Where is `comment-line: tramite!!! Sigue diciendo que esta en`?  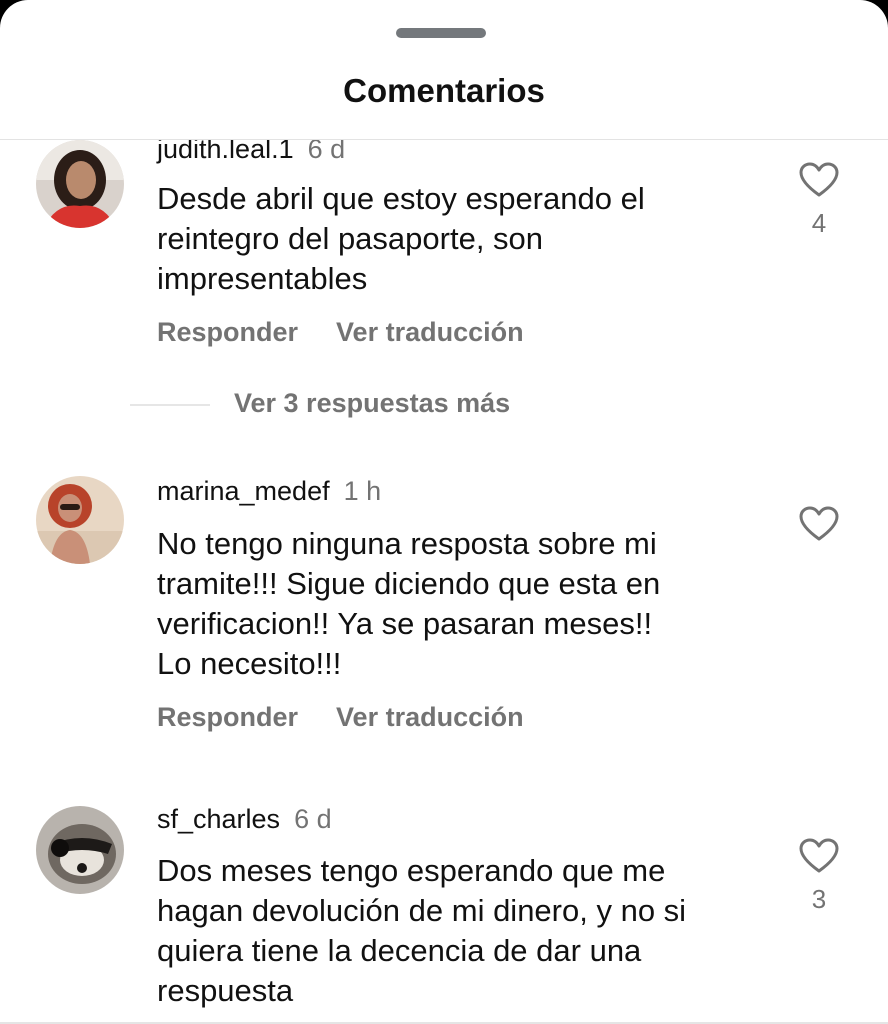
comment-line: tramite!!! Sigue diciendo que esta en is located at coordinates (409, 583).